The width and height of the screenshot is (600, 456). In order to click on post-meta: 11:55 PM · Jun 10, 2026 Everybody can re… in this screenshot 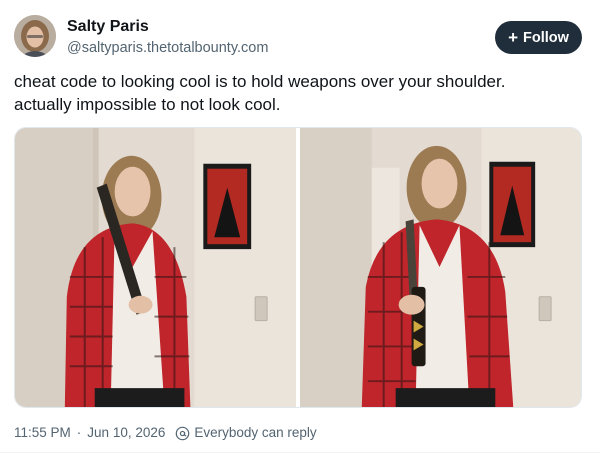, I will do `click(165, 433)`.